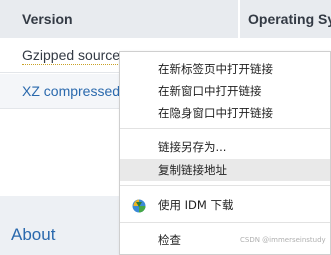 The image size is (331, 255). I want to click on menu-item-copy-link-address: 复制链接地址, so click(225, 170).